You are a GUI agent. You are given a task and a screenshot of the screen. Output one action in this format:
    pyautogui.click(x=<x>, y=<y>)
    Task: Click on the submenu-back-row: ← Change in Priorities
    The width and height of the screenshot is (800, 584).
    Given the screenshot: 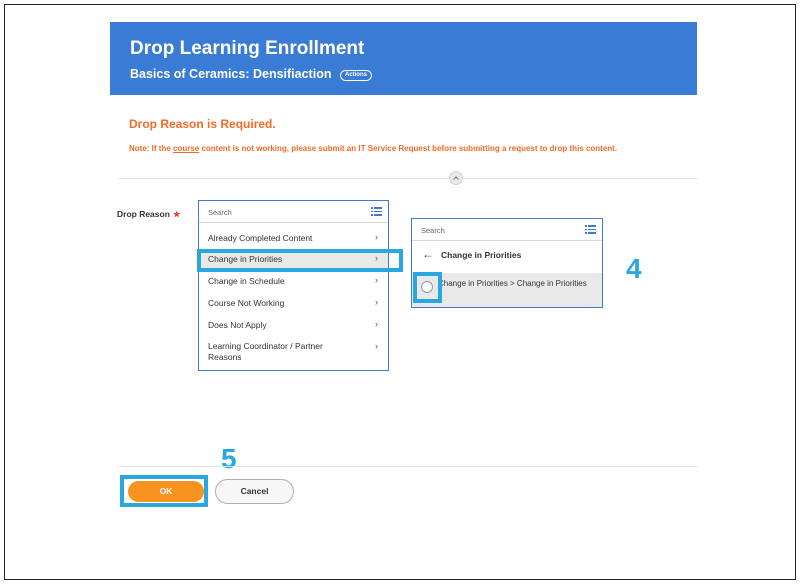 What is the action you would take?
    pyautogui.click(x=507, y=253)
    